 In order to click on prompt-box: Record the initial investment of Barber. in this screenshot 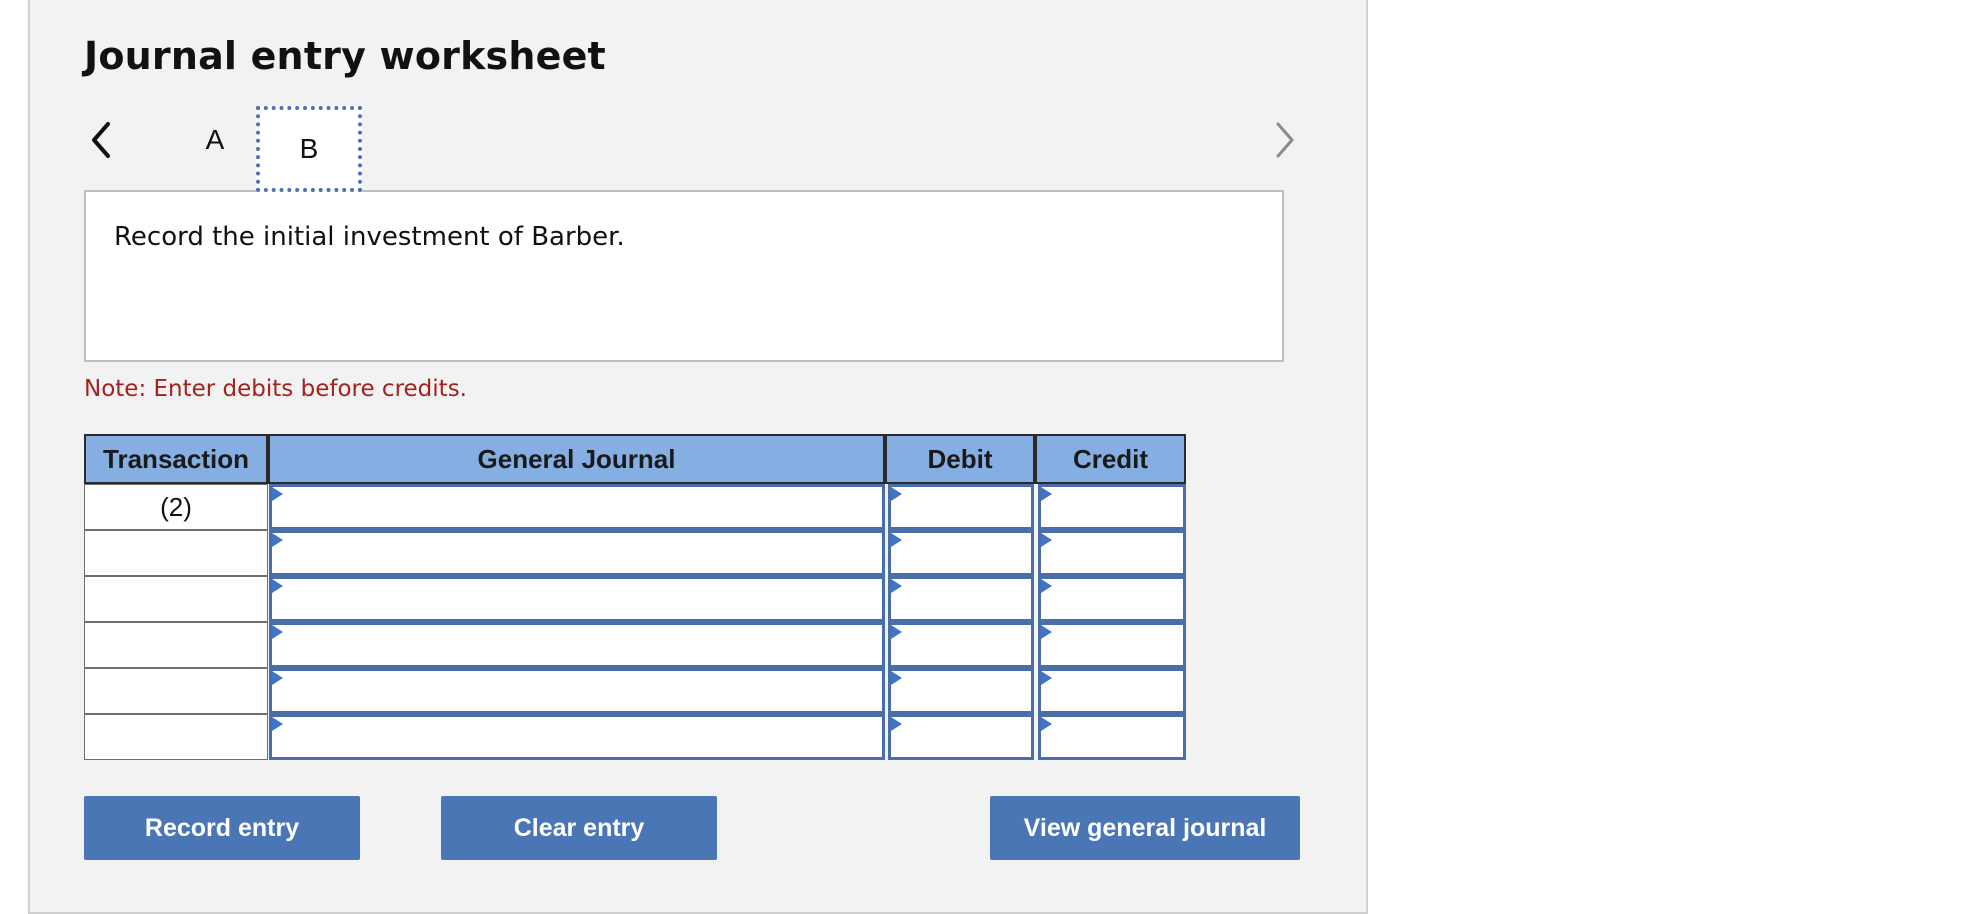, I will do `click(684, 276)`.